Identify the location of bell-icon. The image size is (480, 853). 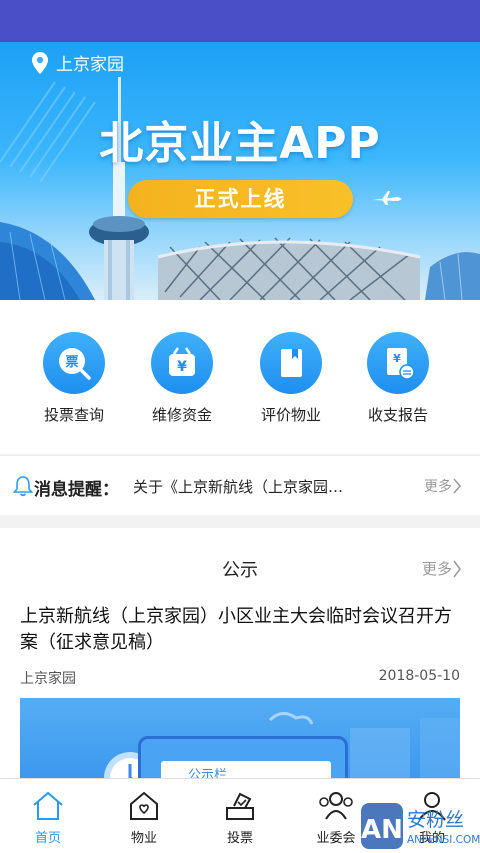
(23, 486).